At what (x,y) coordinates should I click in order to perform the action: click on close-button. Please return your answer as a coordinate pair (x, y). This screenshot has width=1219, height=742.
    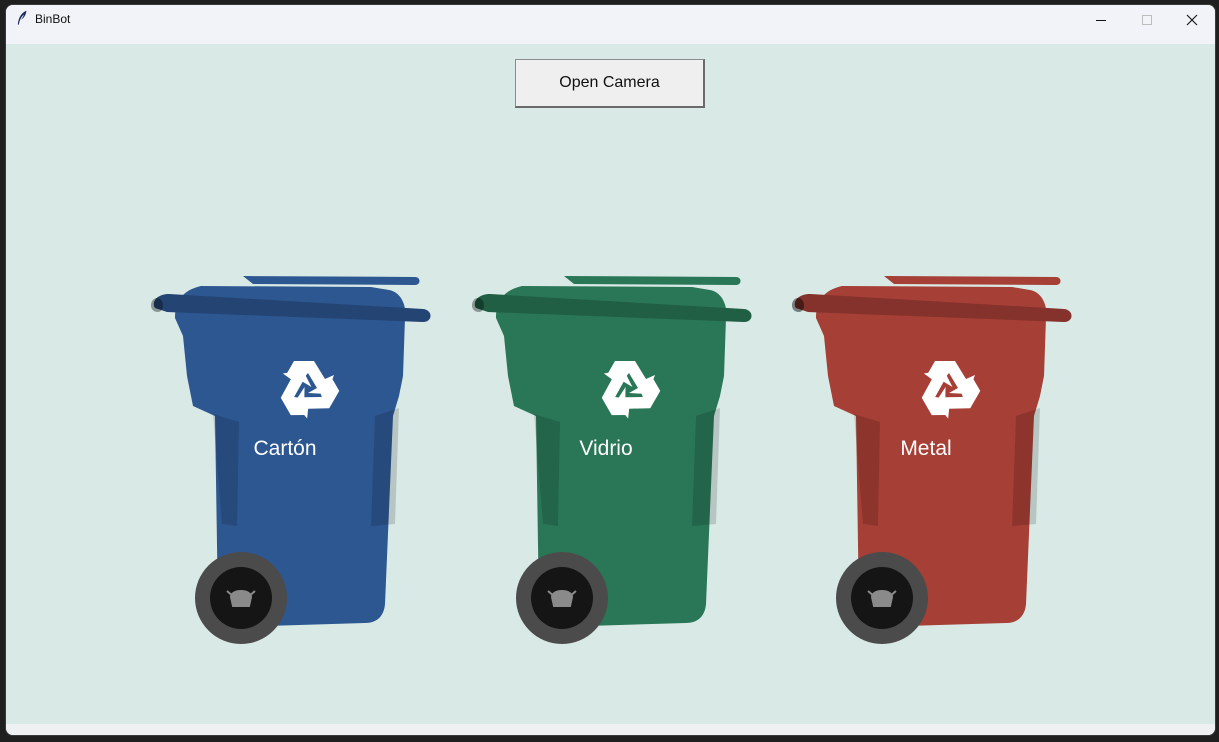
    Looking at the image, I should click on (1192, 20).